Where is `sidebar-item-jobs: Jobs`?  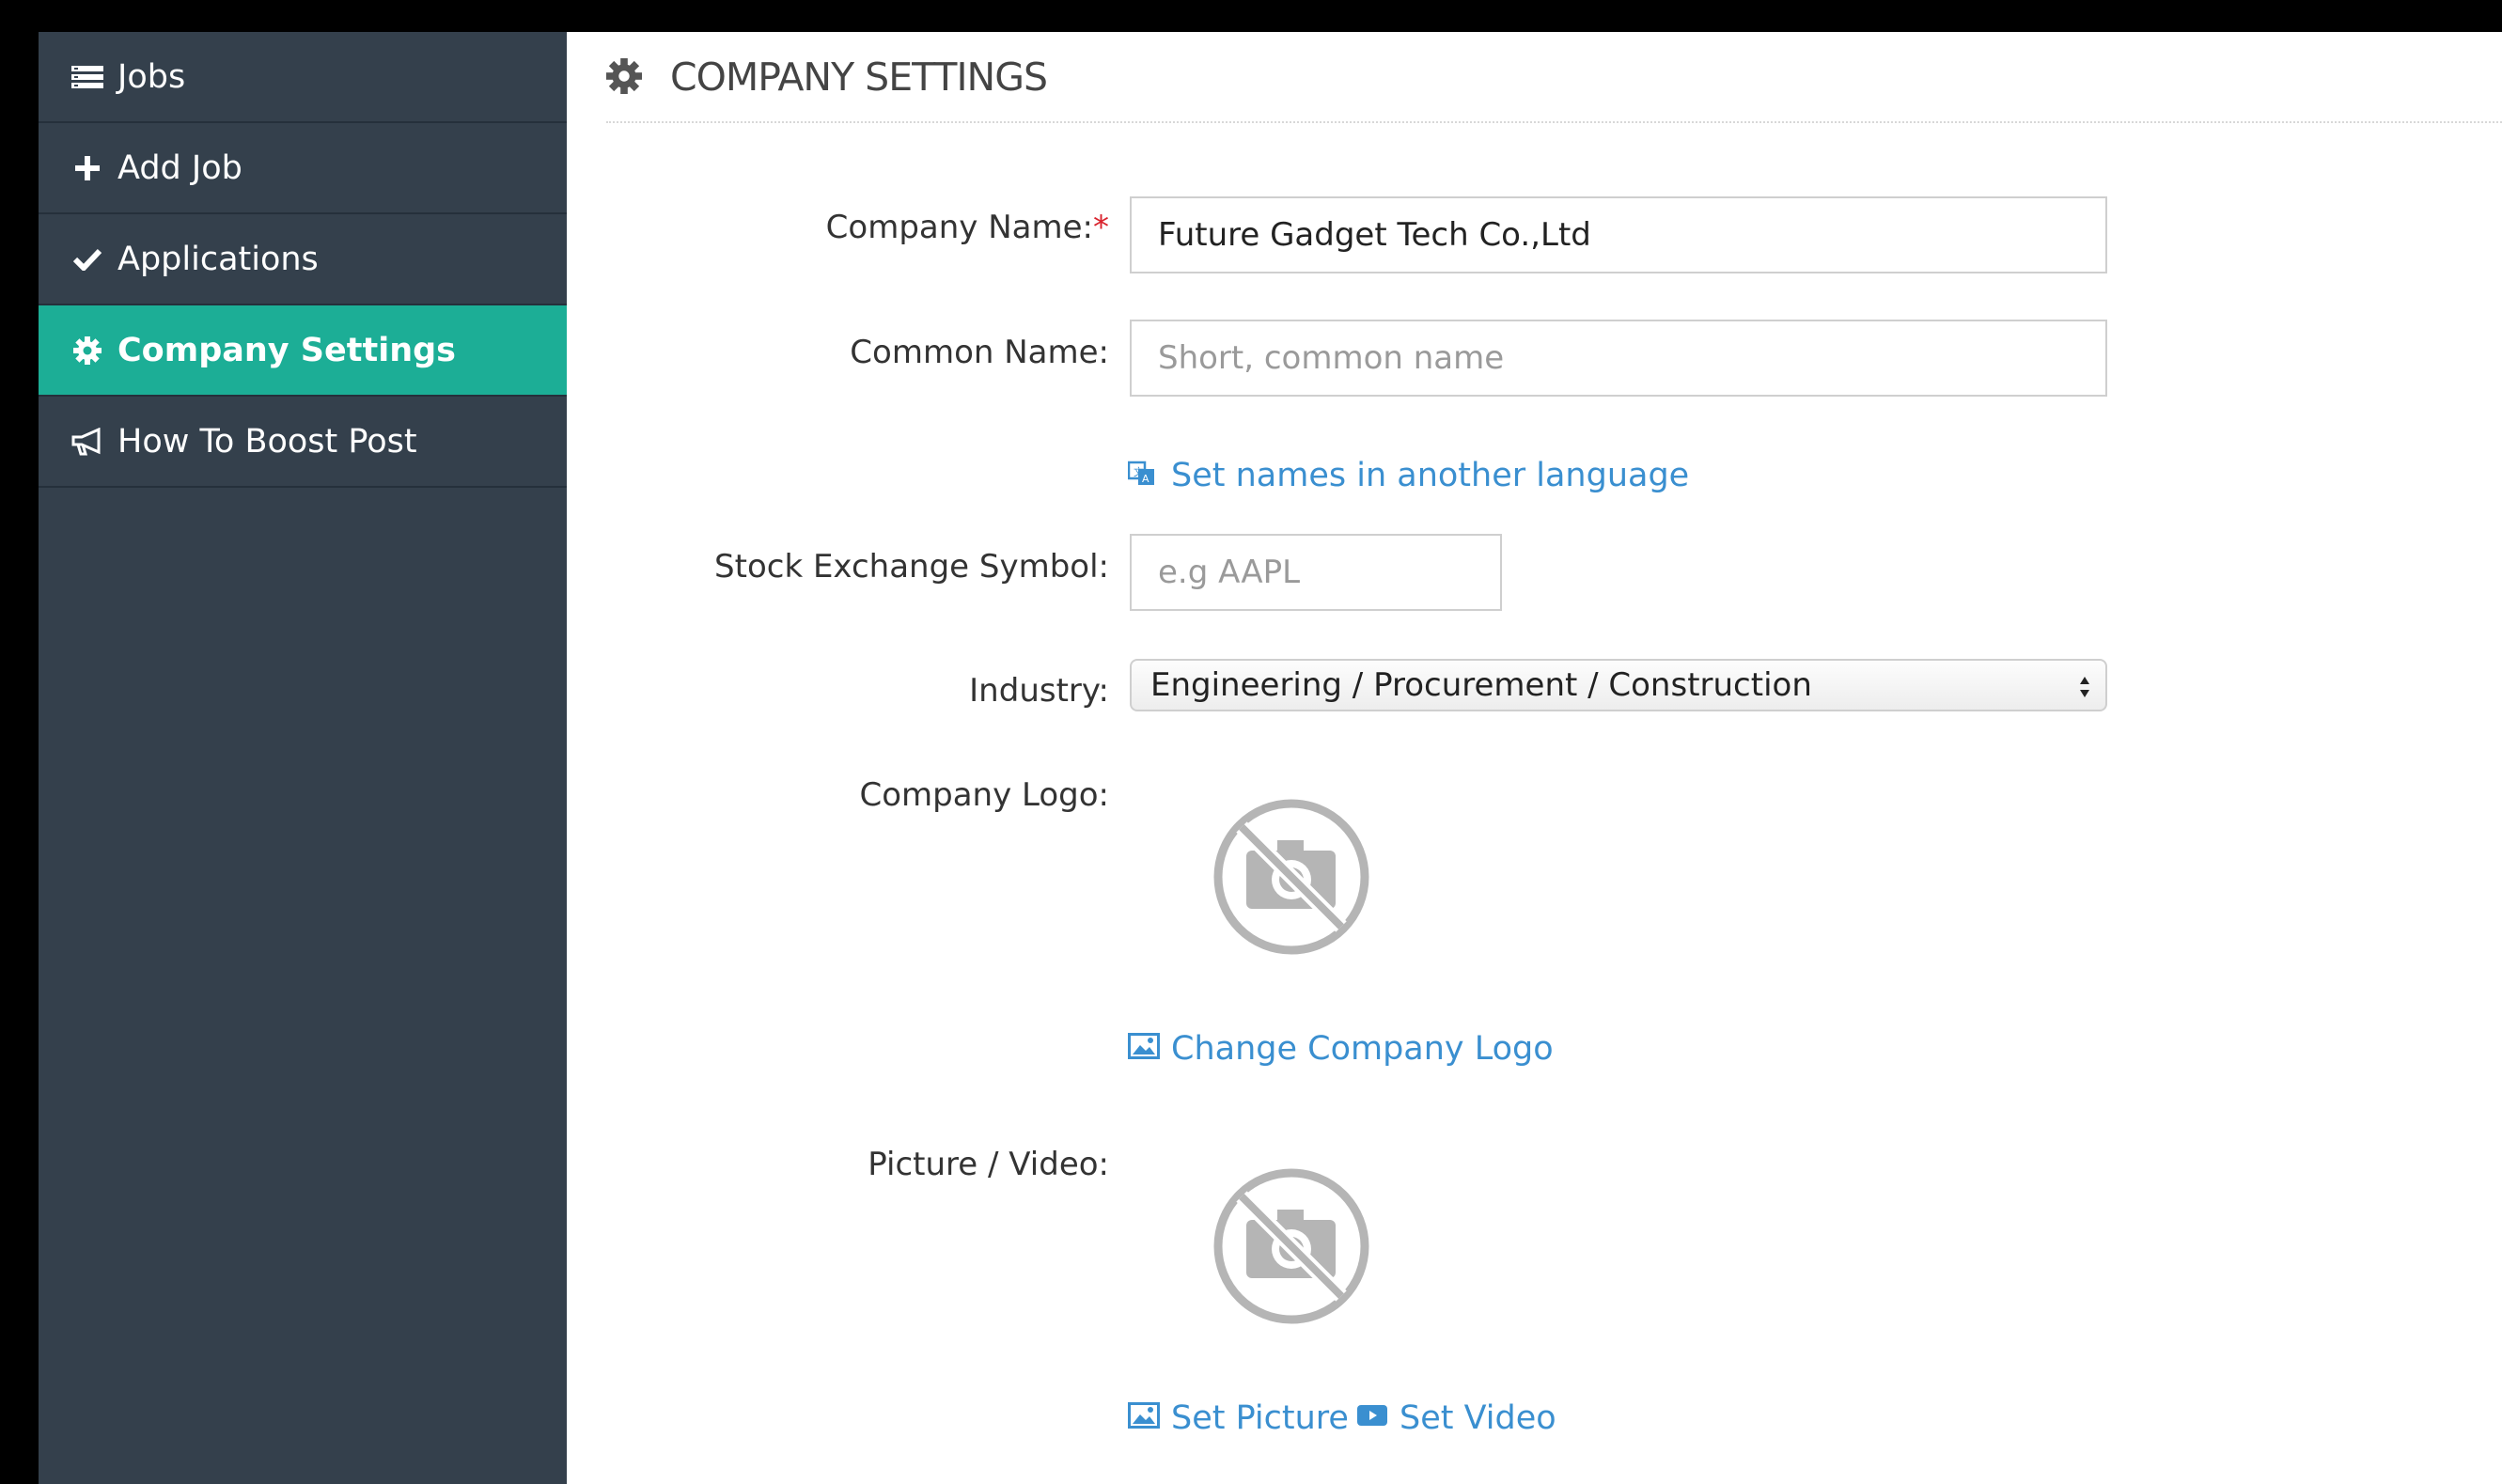 sidebar-item-jobs: Jobs is located at coordinates (303, 77).